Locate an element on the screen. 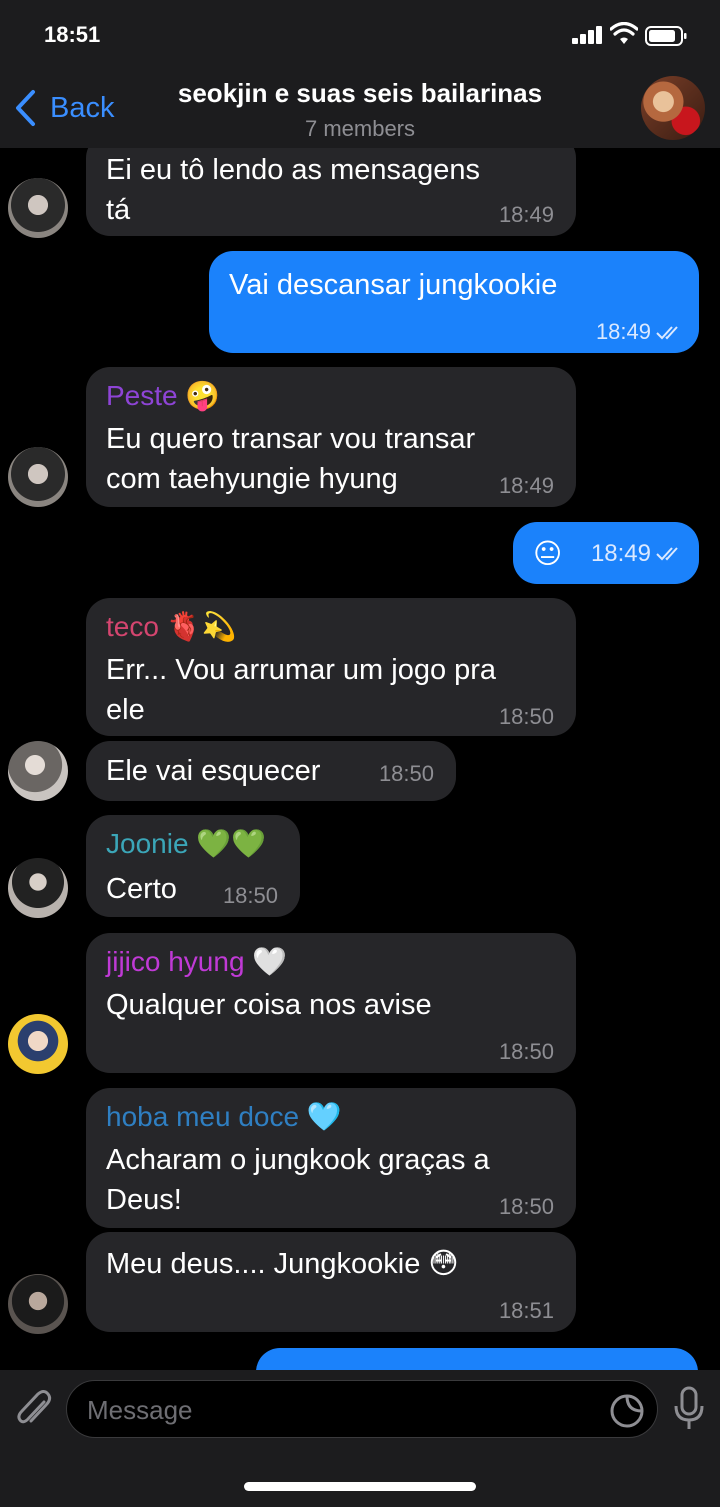 The width and height of the screenshot is (720, 1507). home-indicator is located at coordinates (360, 1486).